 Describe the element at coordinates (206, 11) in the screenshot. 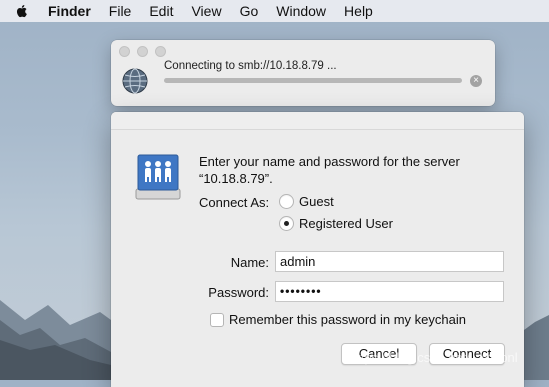

I see `menu-view: View` at that location.